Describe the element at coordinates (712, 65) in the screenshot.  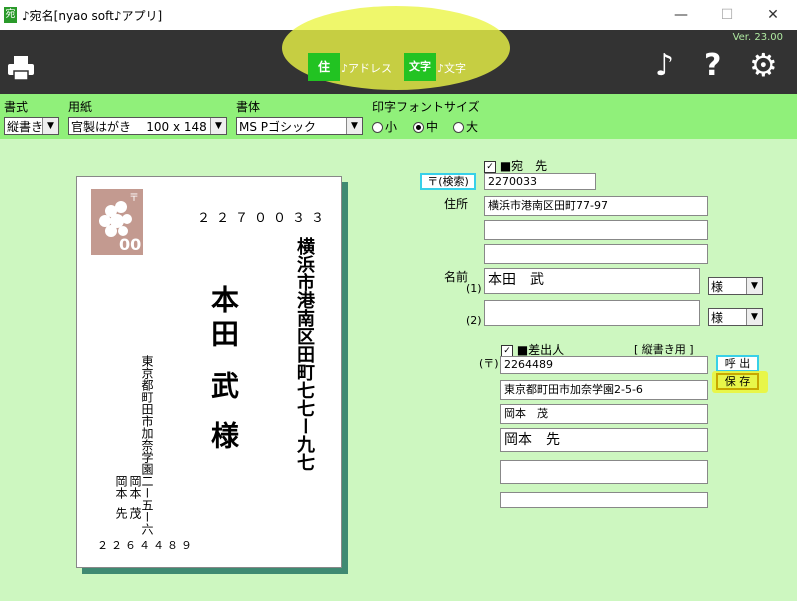
I see `help-icon: ?` at that location.